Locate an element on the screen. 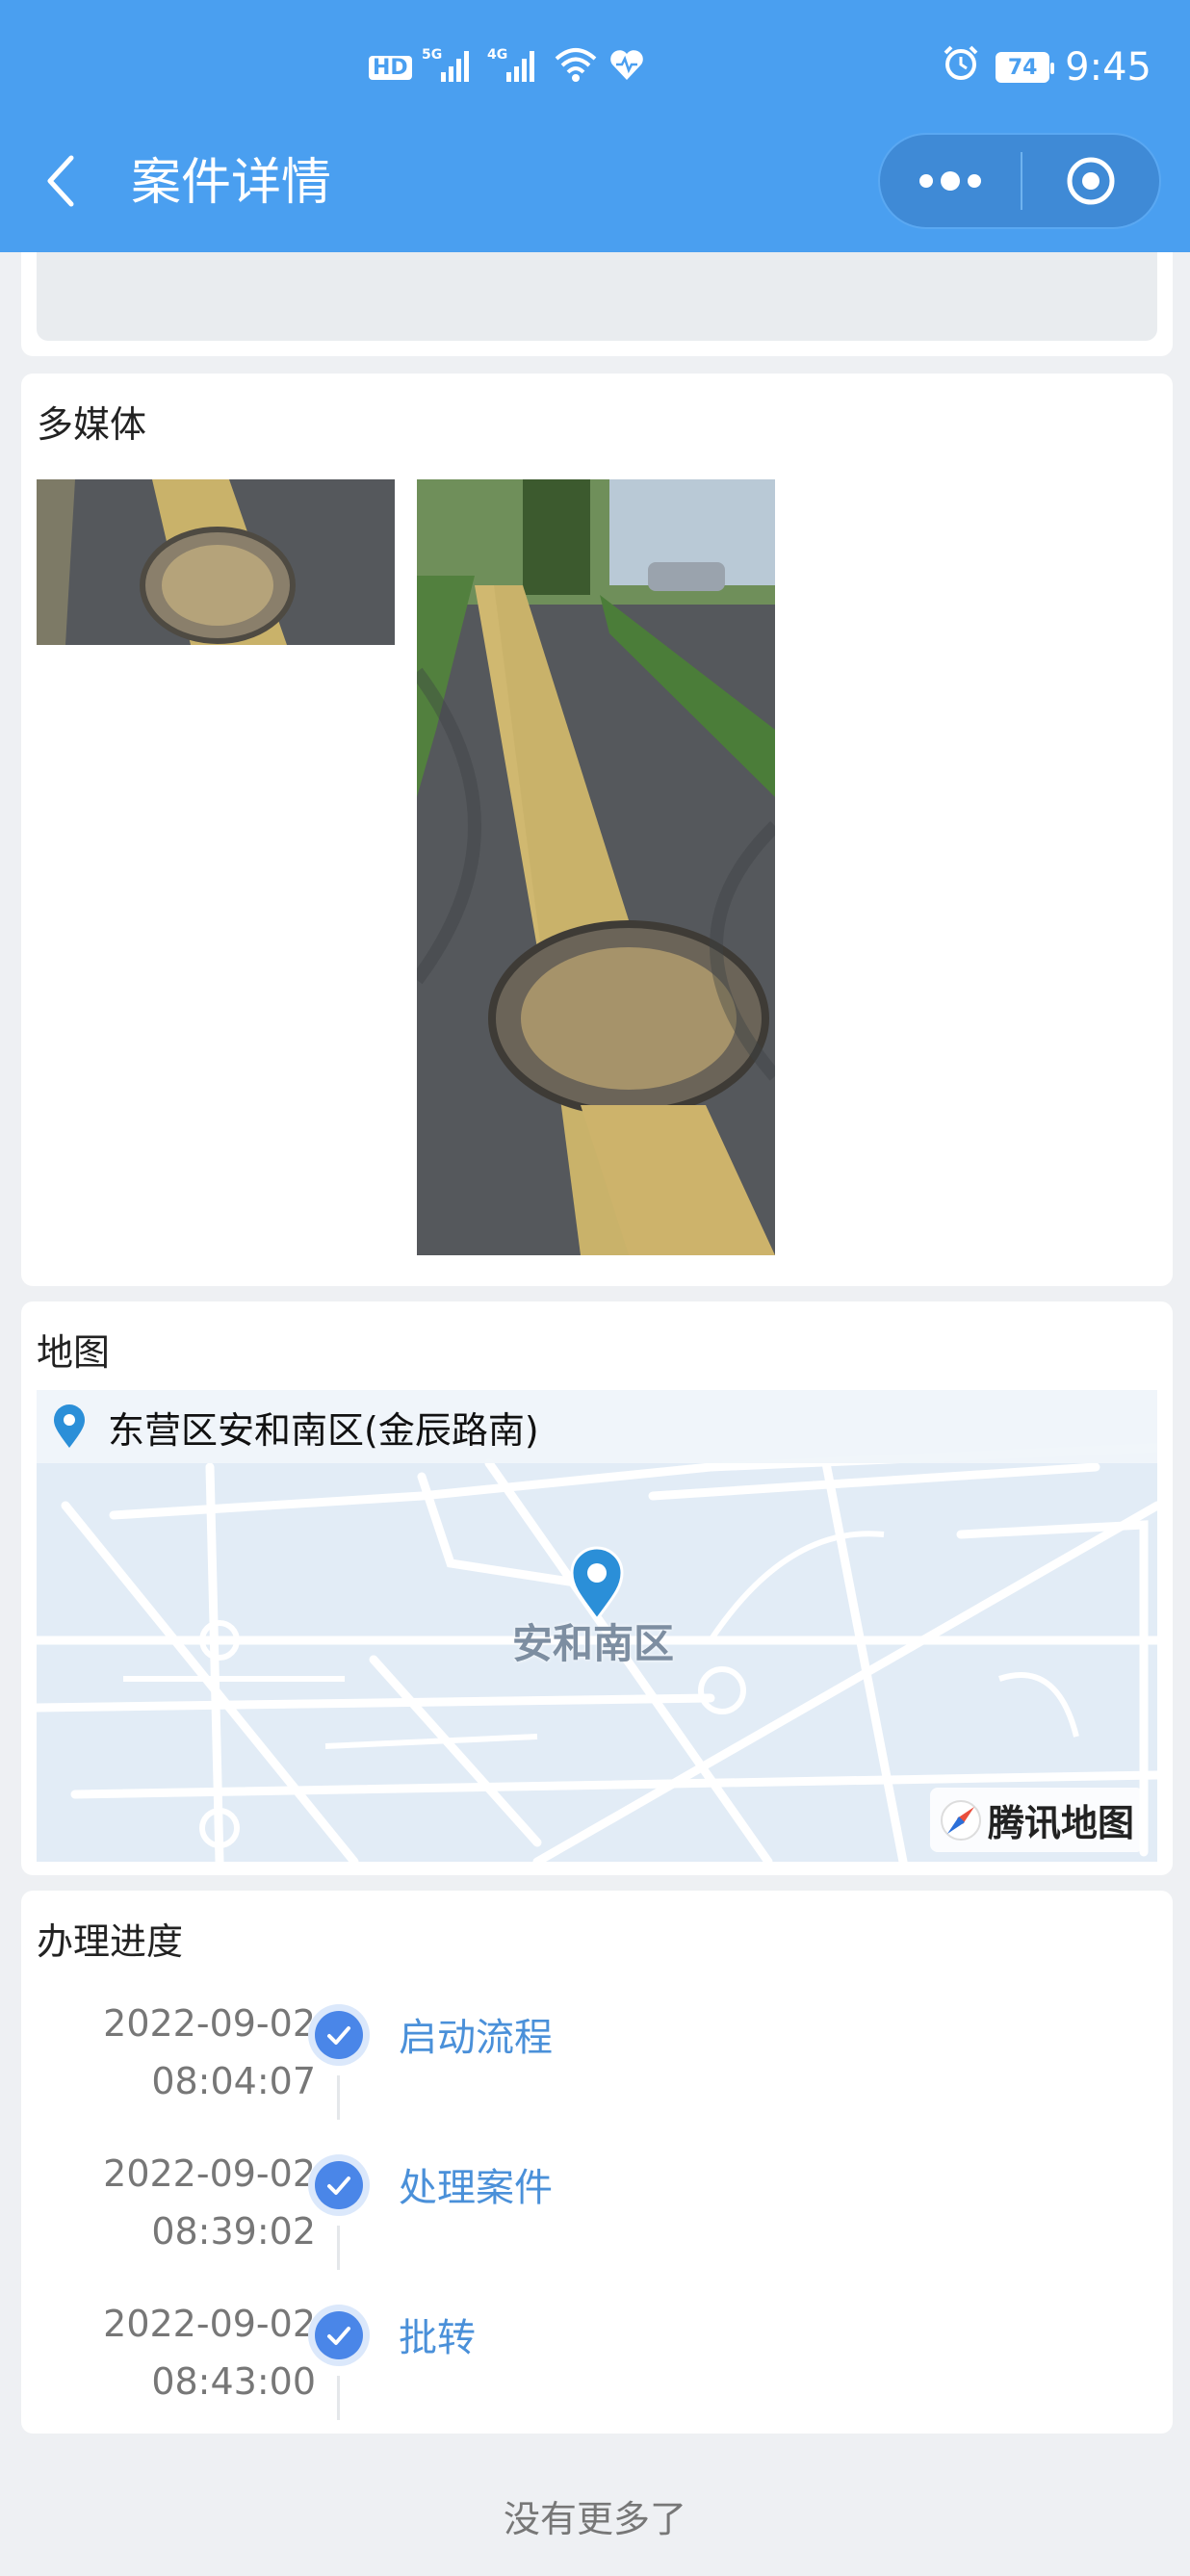 The width and height of the screenshot is (1190, 2576). svg-text: 5G is located at coordinates (432, 55).